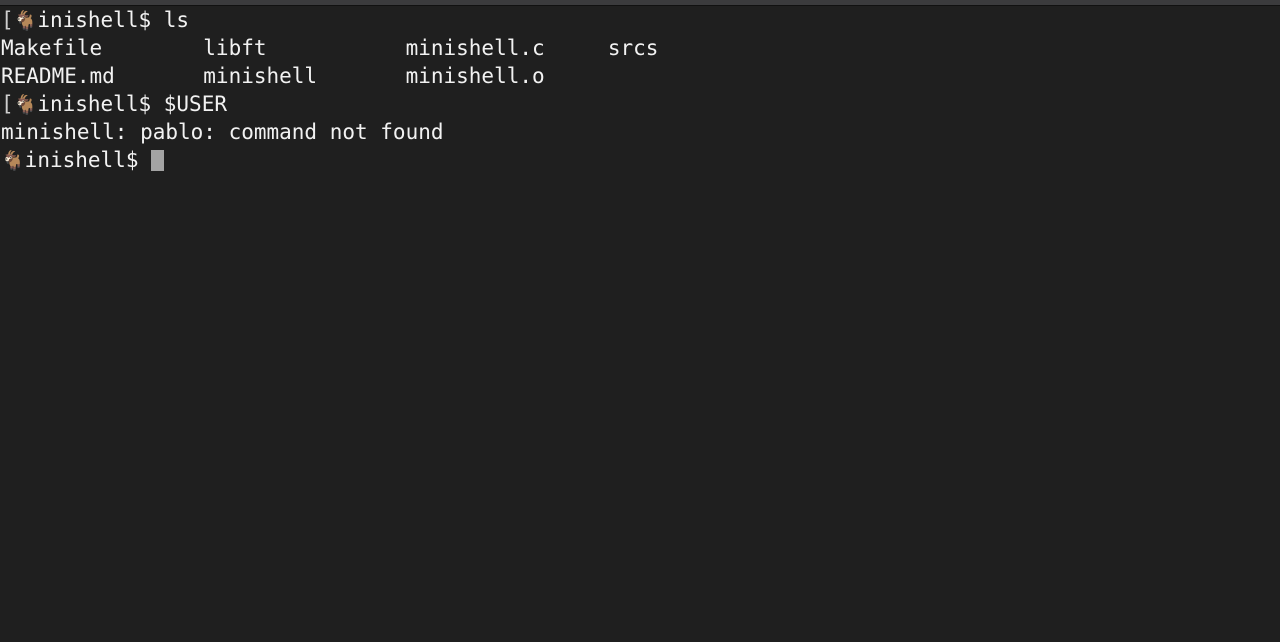 Image resolution: width=1280 pixels, height=642 pixels. What do you see at coordinates (640, 20) in the screenshot?
I see `terminal-line-prompt-ls: [🐐inishell$ ls` at bounding box center [640, 20].